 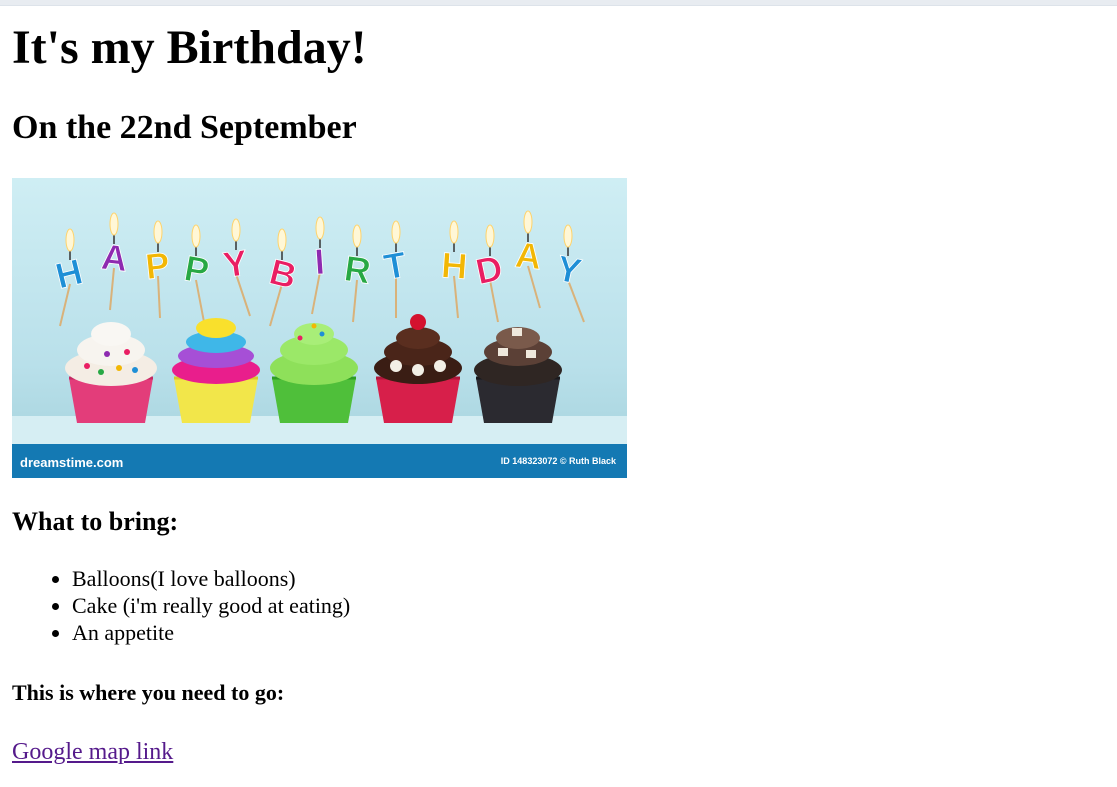 I want to click on list-item: Balloons(I love balloons), so click(x=211, y=578).